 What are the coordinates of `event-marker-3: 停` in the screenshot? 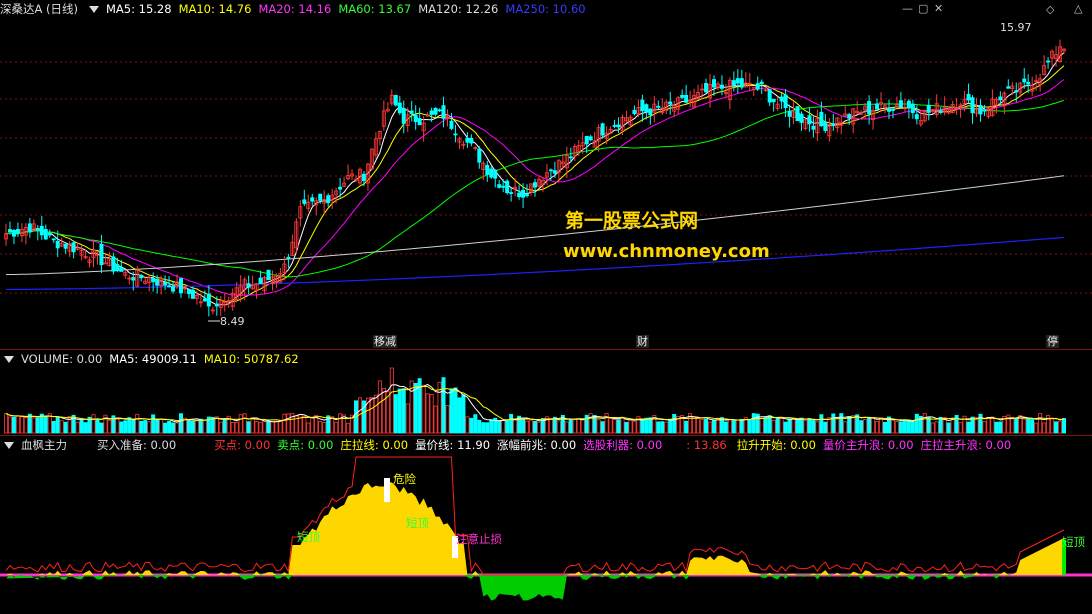 It's located at (1052, 341).